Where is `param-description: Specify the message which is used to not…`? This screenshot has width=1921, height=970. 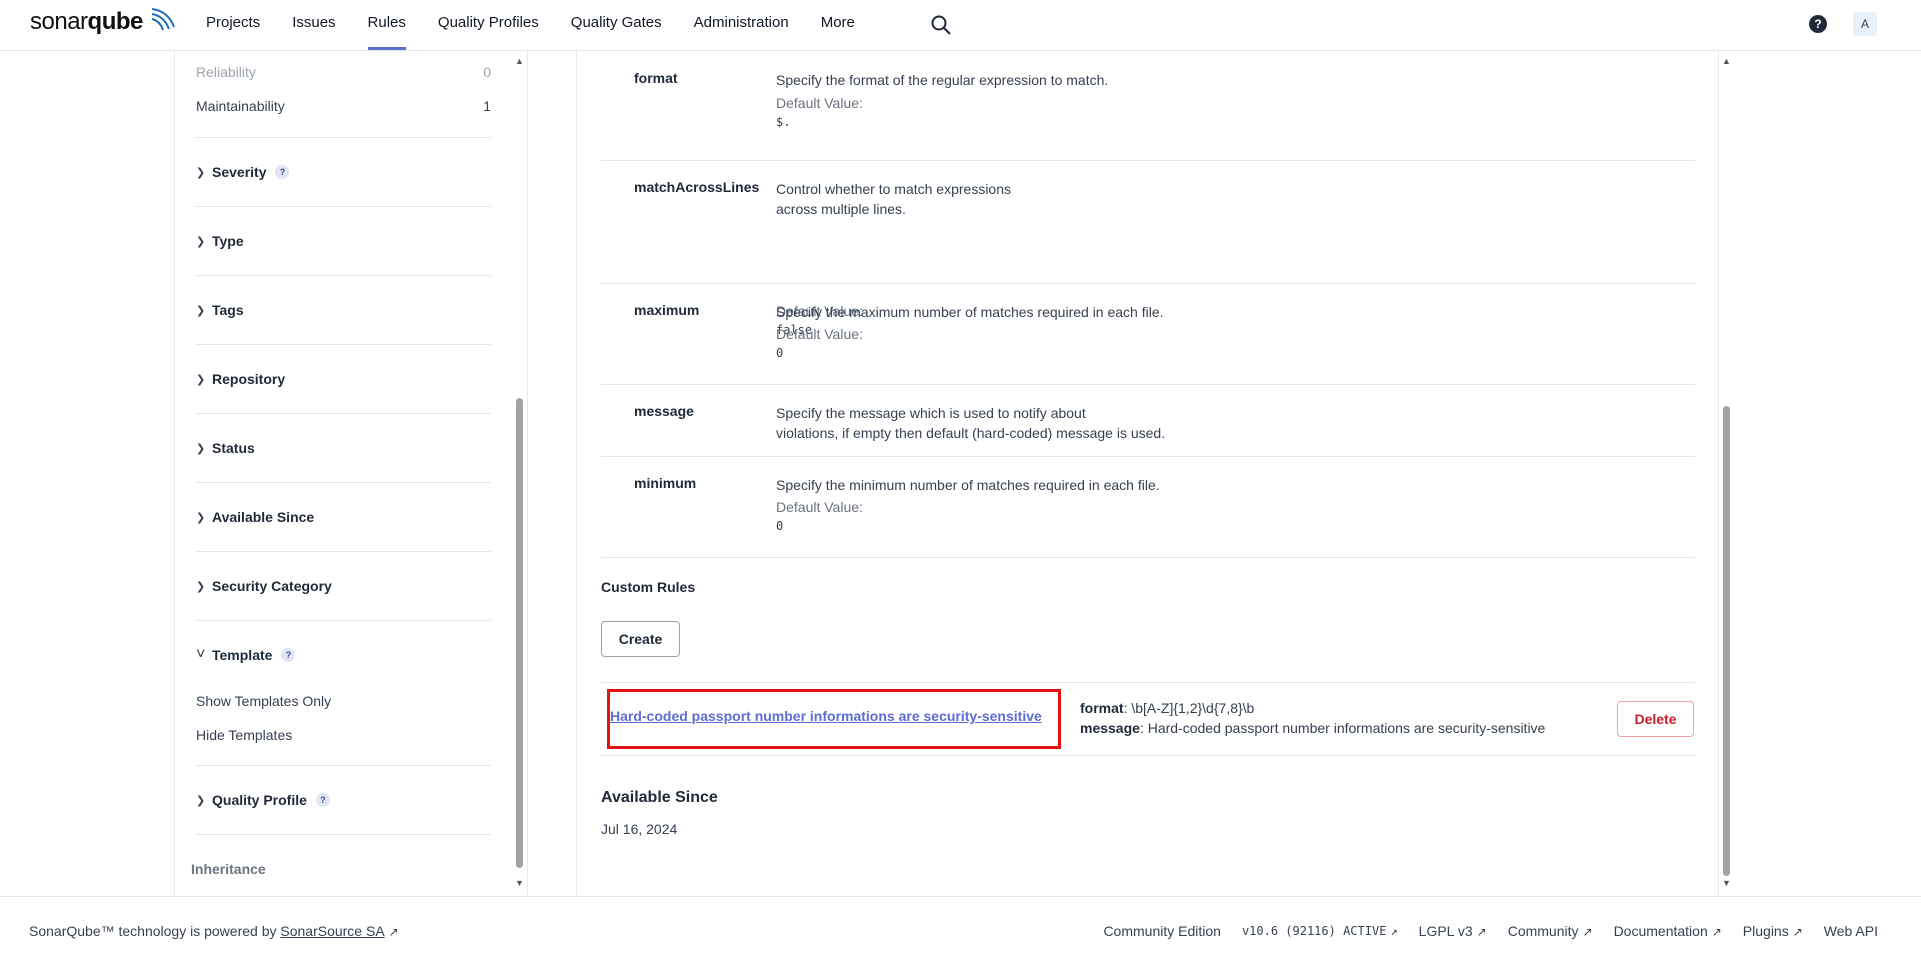
param-description: Specify the message which is used to not… is located at coordinates (970, 423).